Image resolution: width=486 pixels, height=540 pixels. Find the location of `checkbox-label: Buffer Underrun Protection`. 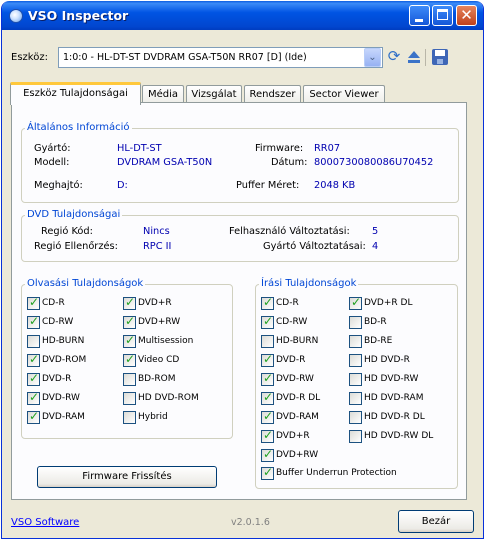

checkbox-label: Buffer Underrun Protection is located at coordinates (336, 473).